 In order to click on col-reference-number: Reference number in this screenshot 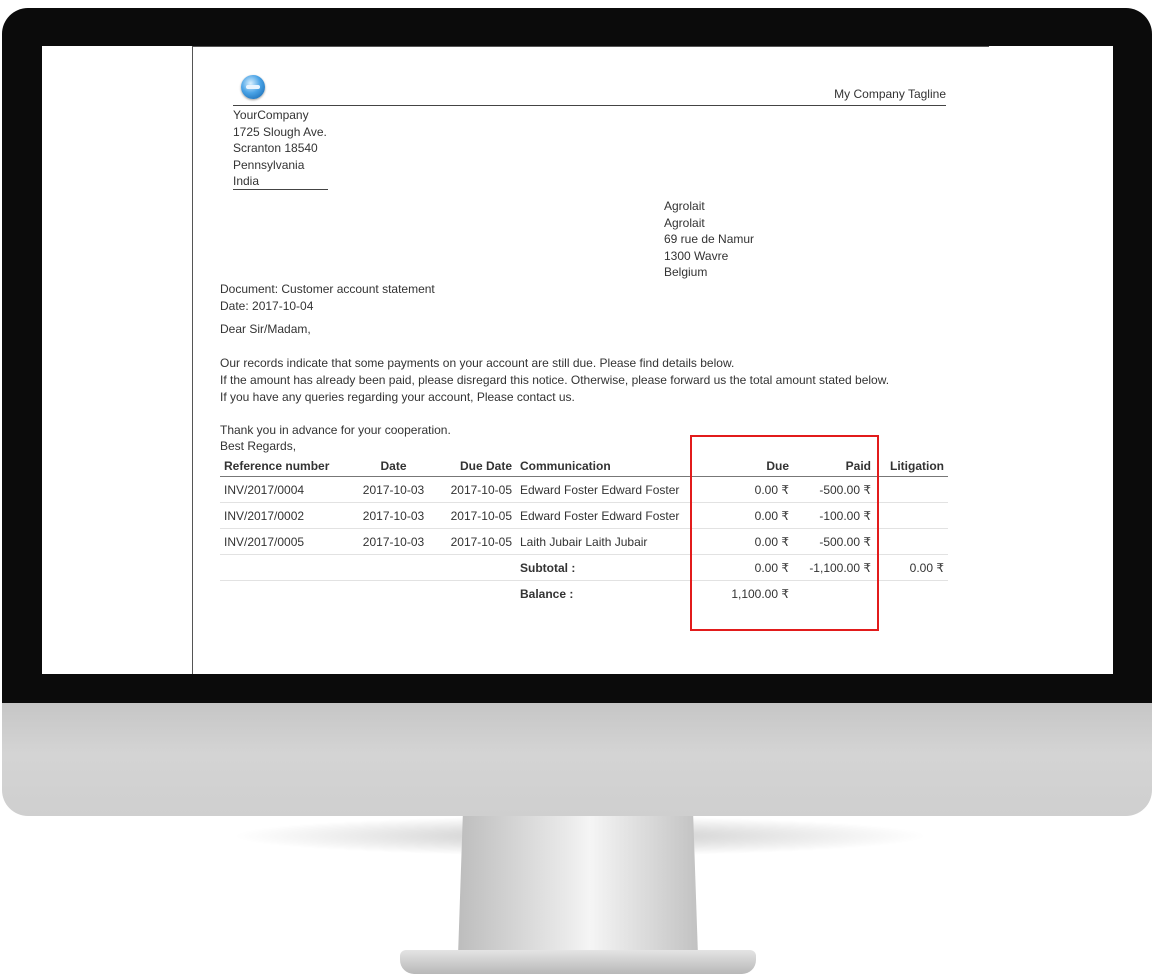, I will do `click(286, 466)`.